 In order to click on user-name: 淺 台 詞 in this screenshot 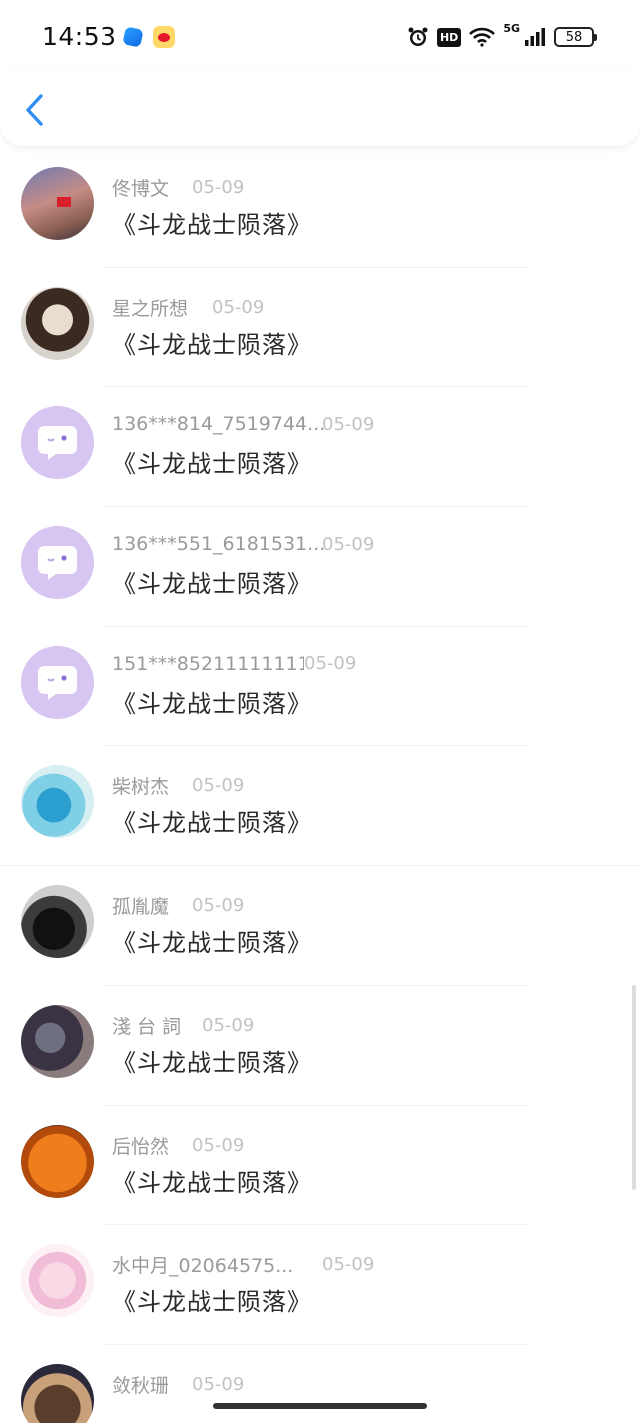, I will do `click(147, 1026)`.